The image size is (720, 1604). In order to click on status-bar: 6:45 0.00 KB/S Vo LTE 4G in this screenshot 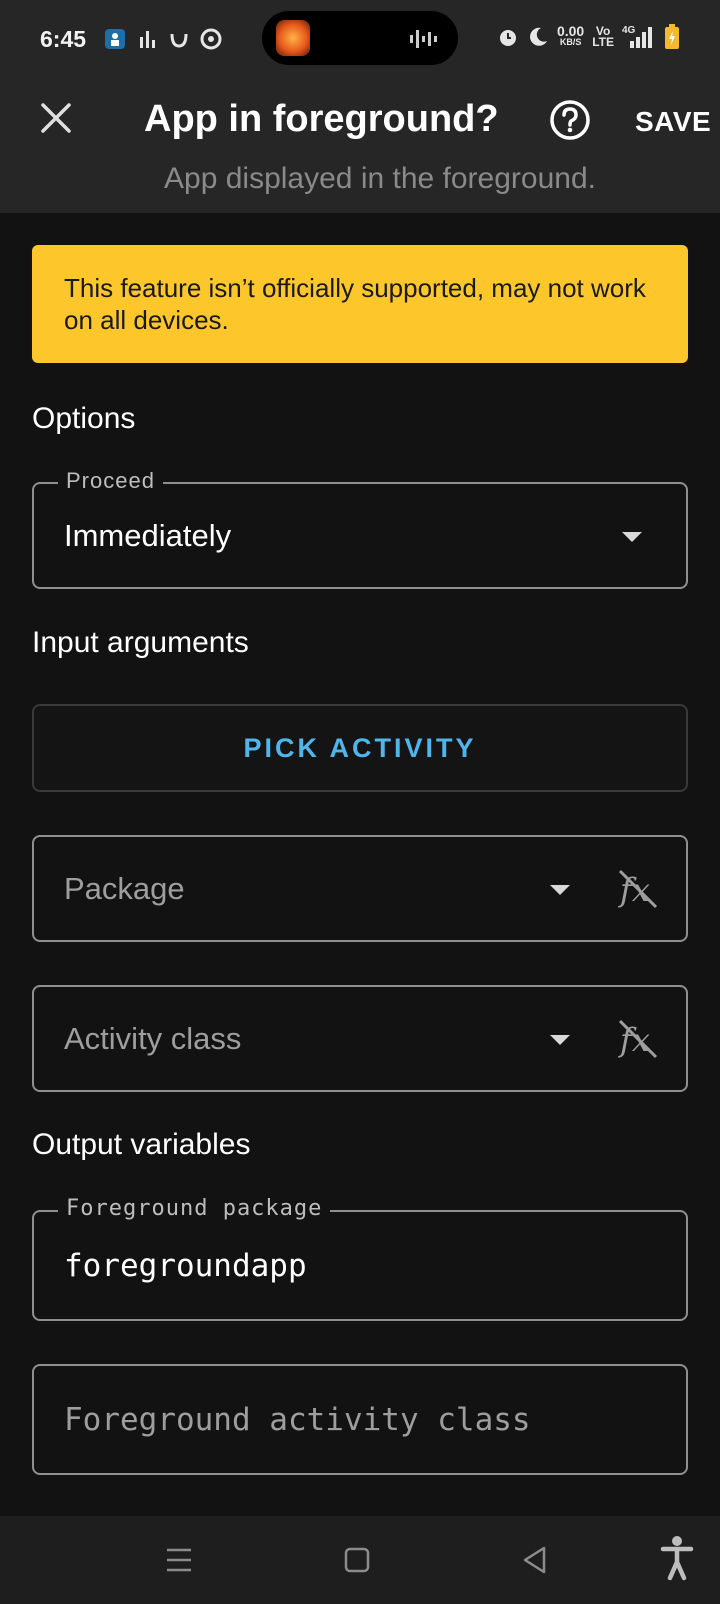, I will do `click(360, 40)`.